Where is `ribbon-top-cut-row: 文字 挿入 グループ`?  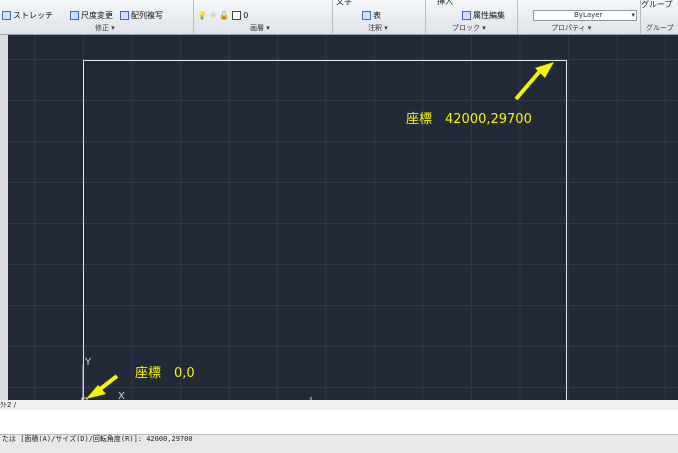 ribbon-top-cut-row: 文字 挿入 グループ is located at coordinates (339, 4).